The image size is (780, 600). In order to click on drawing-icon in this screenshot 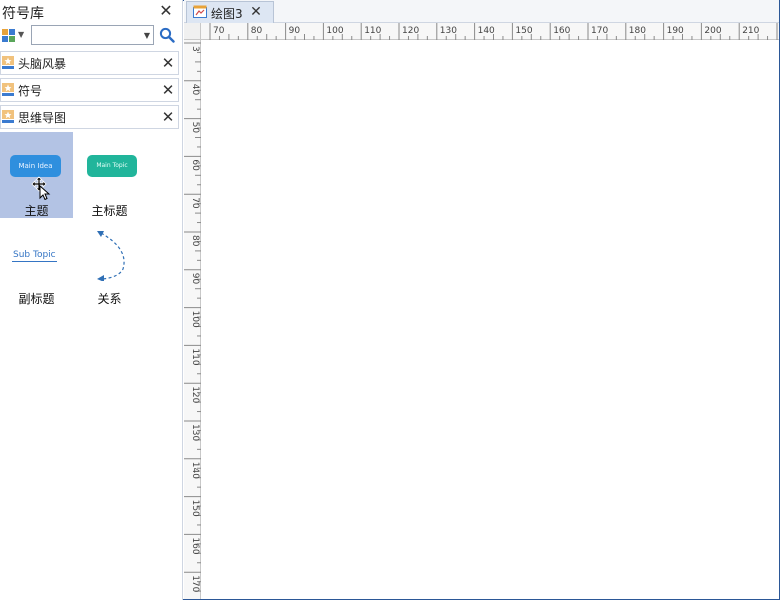, I will do `click(200, 12)`.